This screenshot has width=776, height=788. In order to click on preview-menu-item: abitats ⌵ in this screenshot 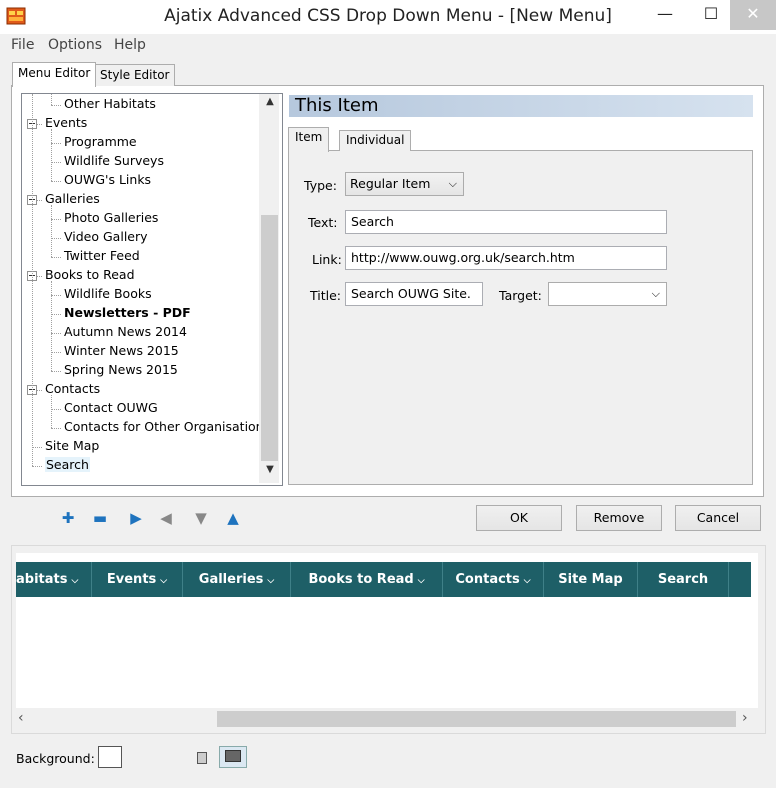, I will do `click(54, 579)`.